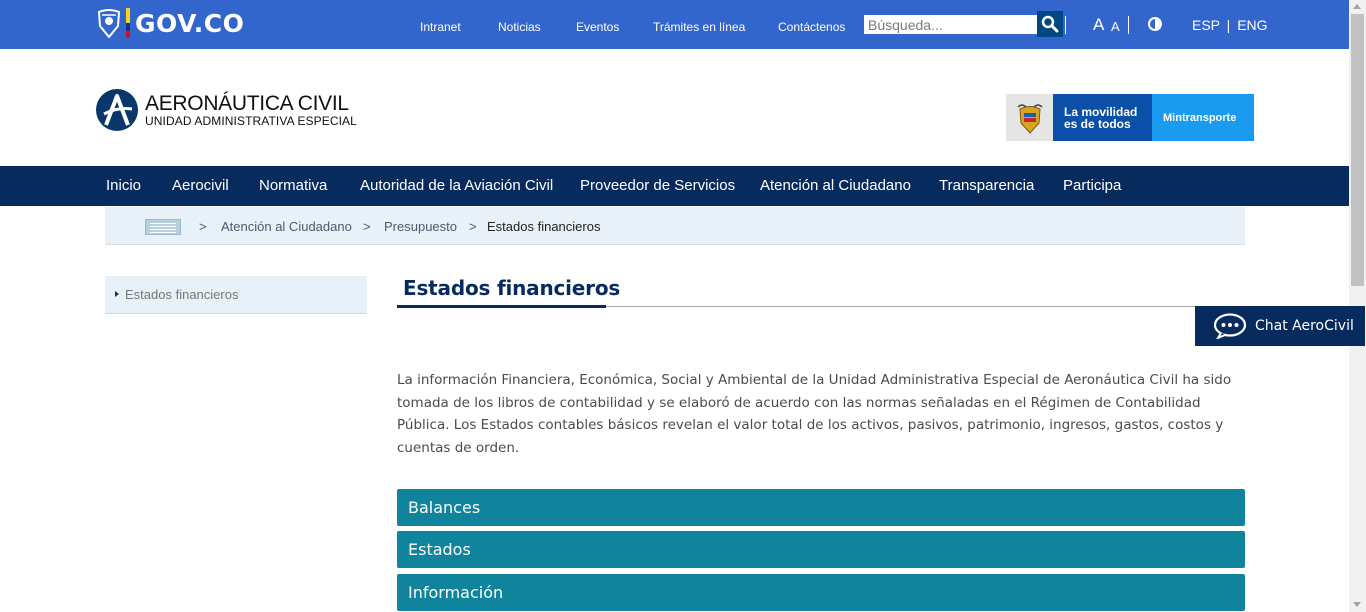 This screenshot has height=612, width=1366. I want to click on banner-ministry: Mintransporte, so click(1203, 117).